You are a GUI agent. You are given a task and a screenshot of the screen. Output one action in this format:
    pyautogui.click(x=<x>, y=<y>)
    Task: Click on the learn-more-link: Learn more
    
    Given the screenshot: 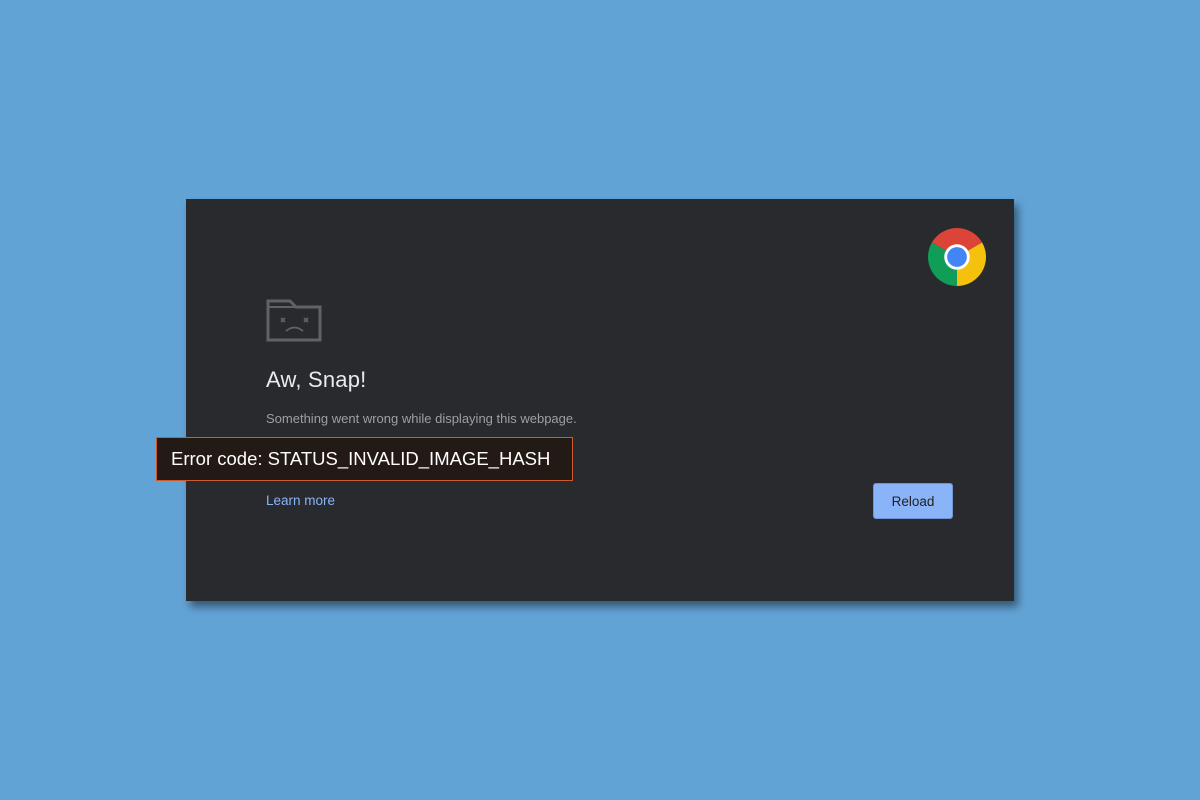 What is the action you would take?
    pyautogui.click(x=300, y=500)
    